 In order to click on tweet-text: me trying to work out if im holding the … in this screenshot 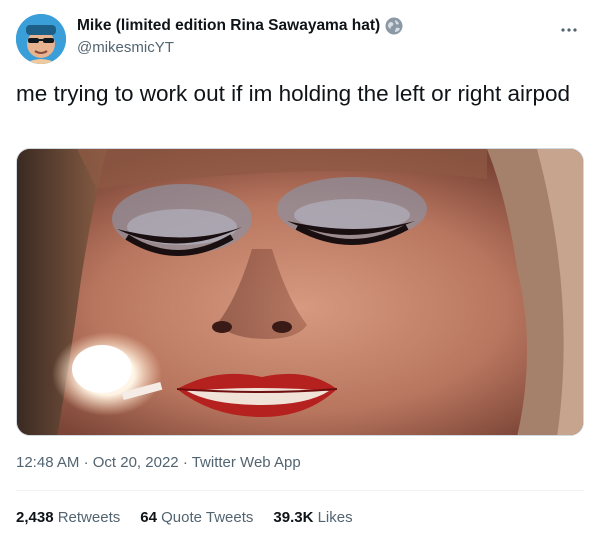, I will do `click(293, 93)`.